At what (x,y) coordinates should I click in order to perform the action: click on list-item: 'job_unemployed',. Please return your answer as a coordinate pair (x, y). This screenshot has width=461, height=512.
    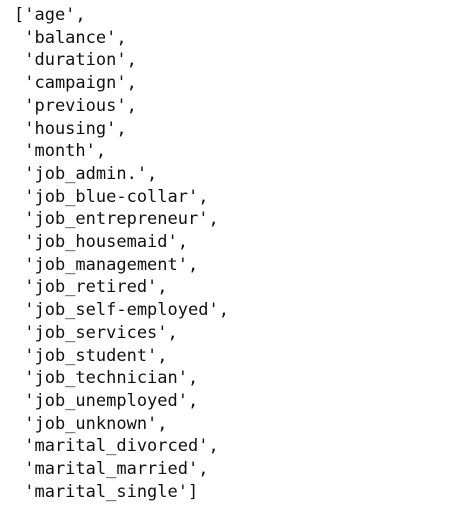
    Looking at the image, I should click on (106, 400).